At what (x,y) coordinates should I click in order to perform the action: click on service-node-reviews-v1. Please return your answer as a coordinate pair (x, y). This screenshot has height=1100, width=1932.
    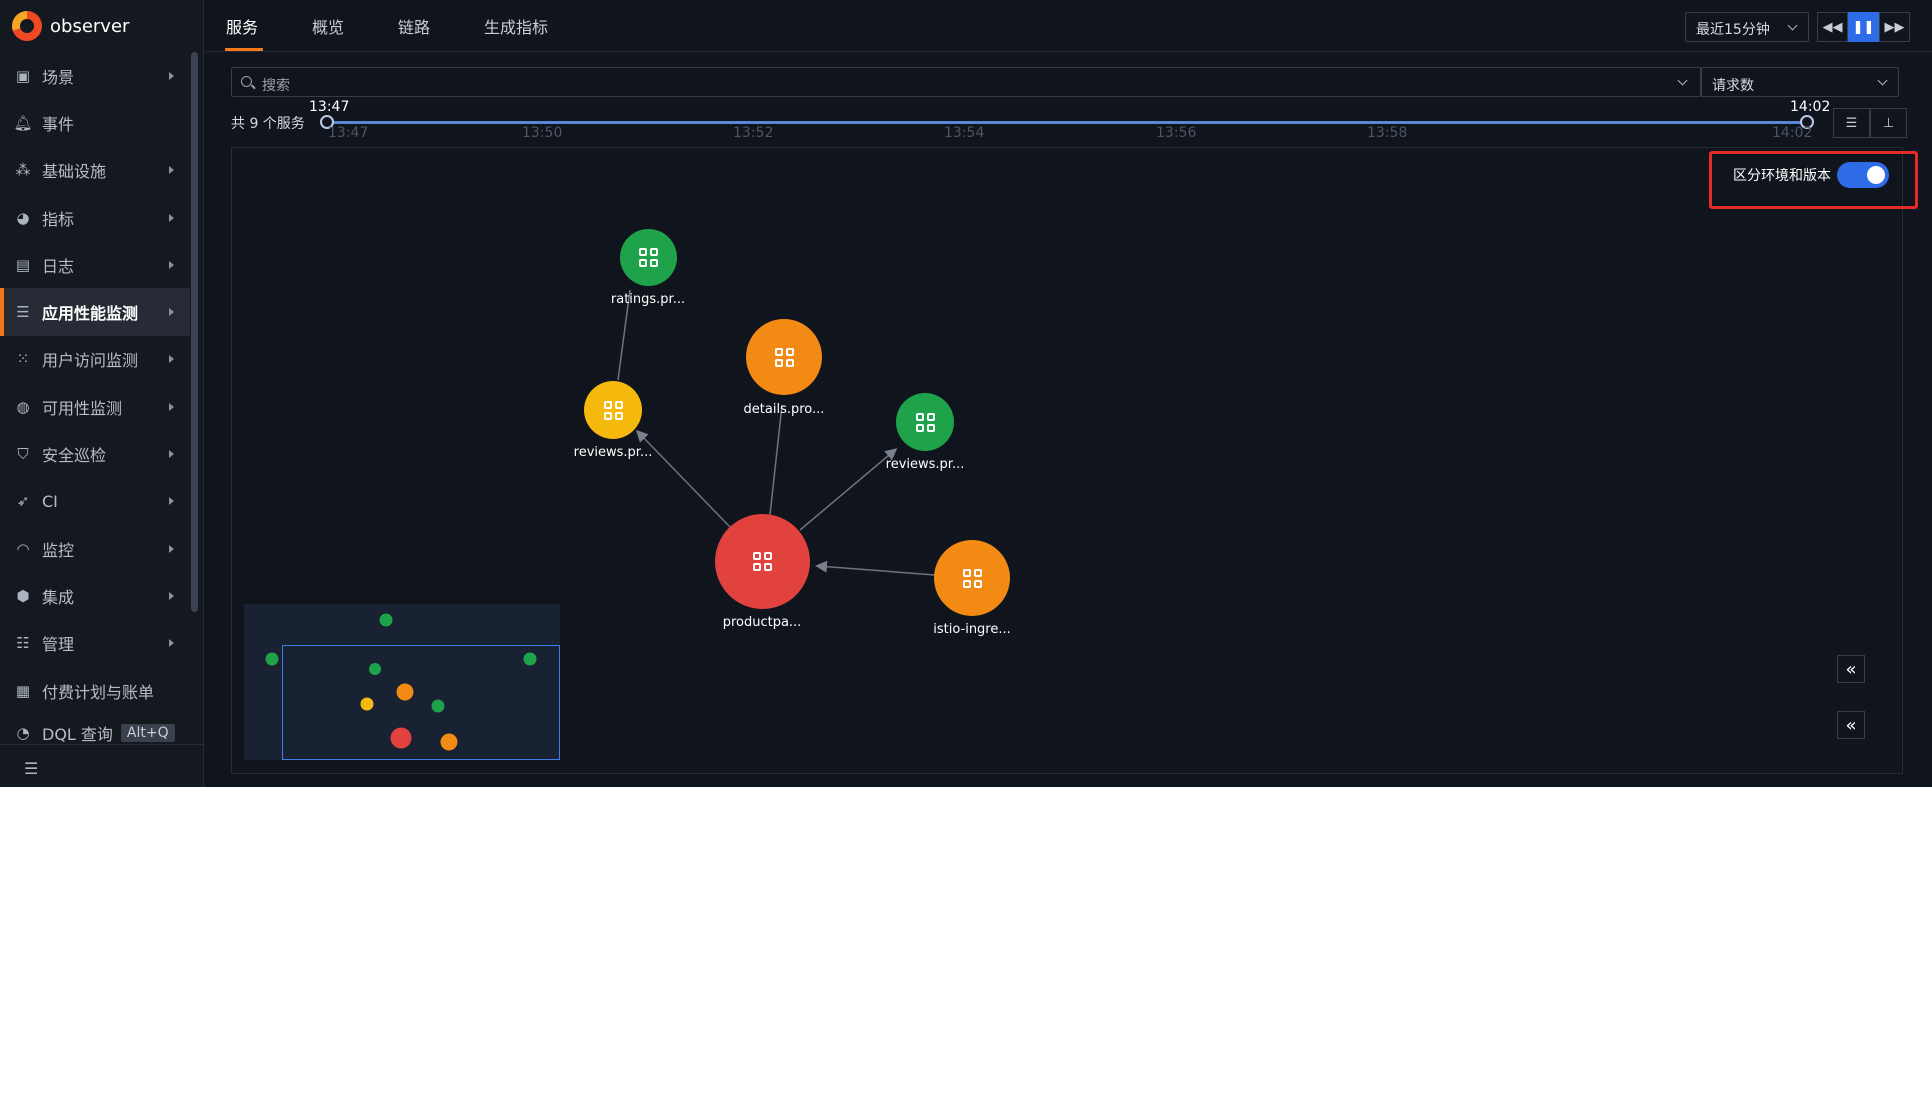
    Looking at the image, I should click on (613, 410).